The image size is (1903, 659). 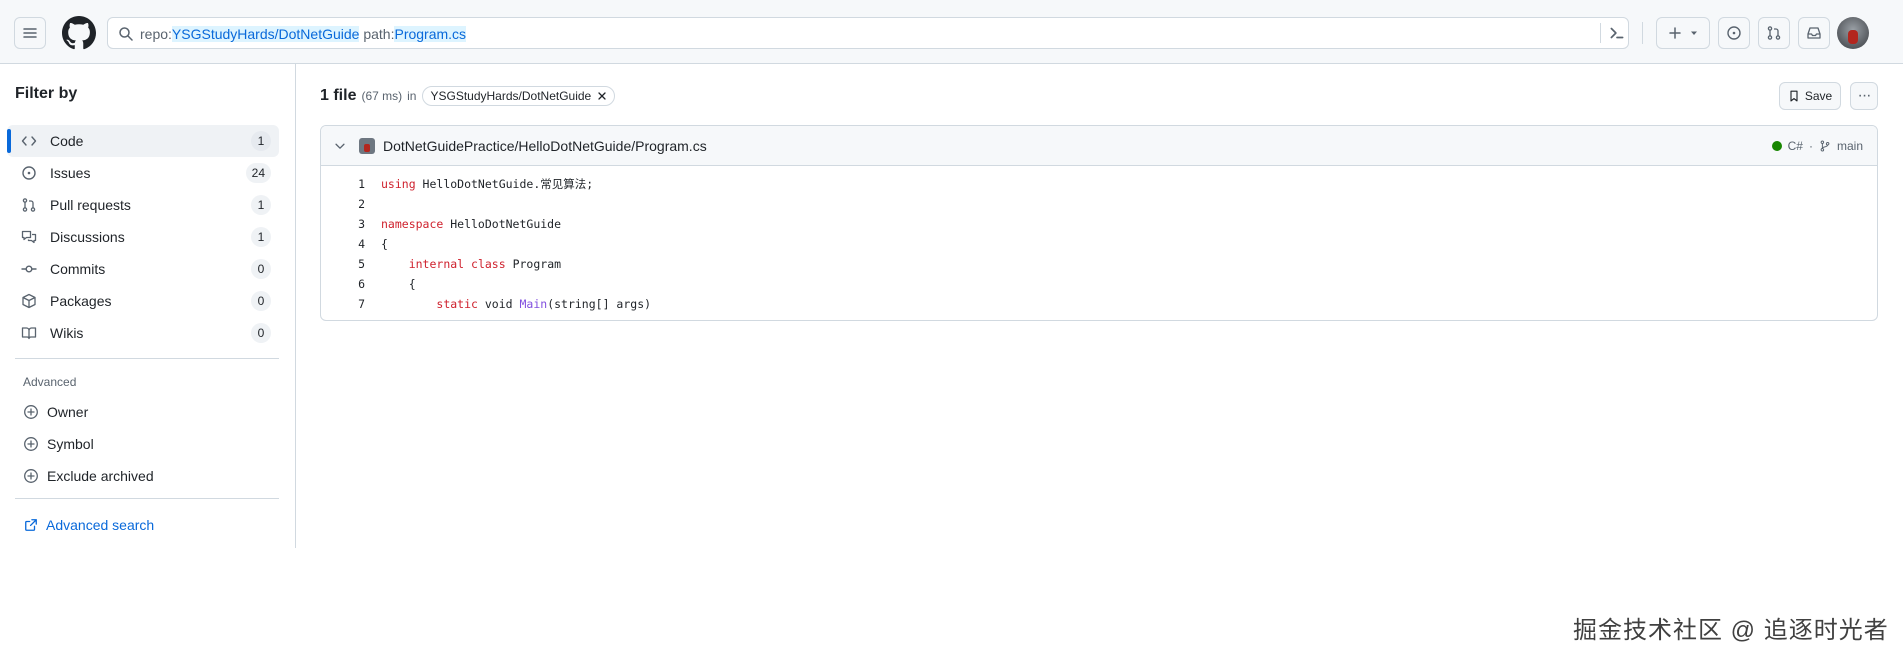 What do you see at coordinates (498, 304) in the screenshot?
I see `code-text: void` at bounding box center [498, 304].